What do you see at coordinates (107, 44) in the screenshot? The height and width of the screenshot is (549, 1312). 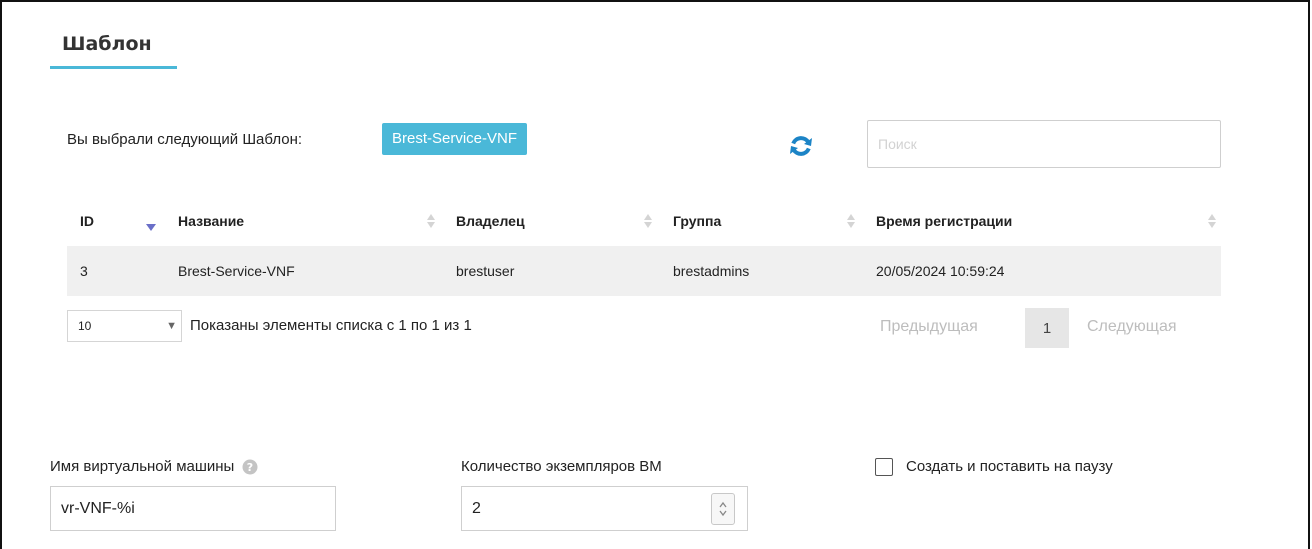 I see `tab-template: Шаблон` at bounding box center [107, 44].